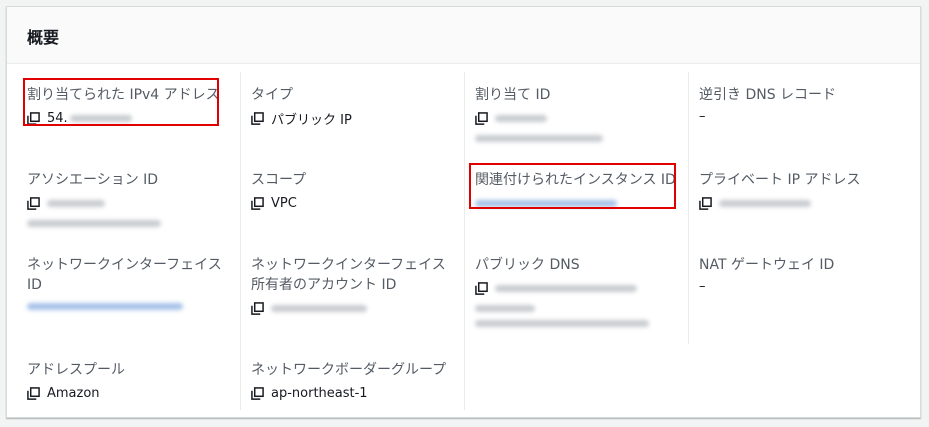  Describe the element at coordinates (76, 370) in the screenshot. I see `field-label: アドレスプール` at that location.